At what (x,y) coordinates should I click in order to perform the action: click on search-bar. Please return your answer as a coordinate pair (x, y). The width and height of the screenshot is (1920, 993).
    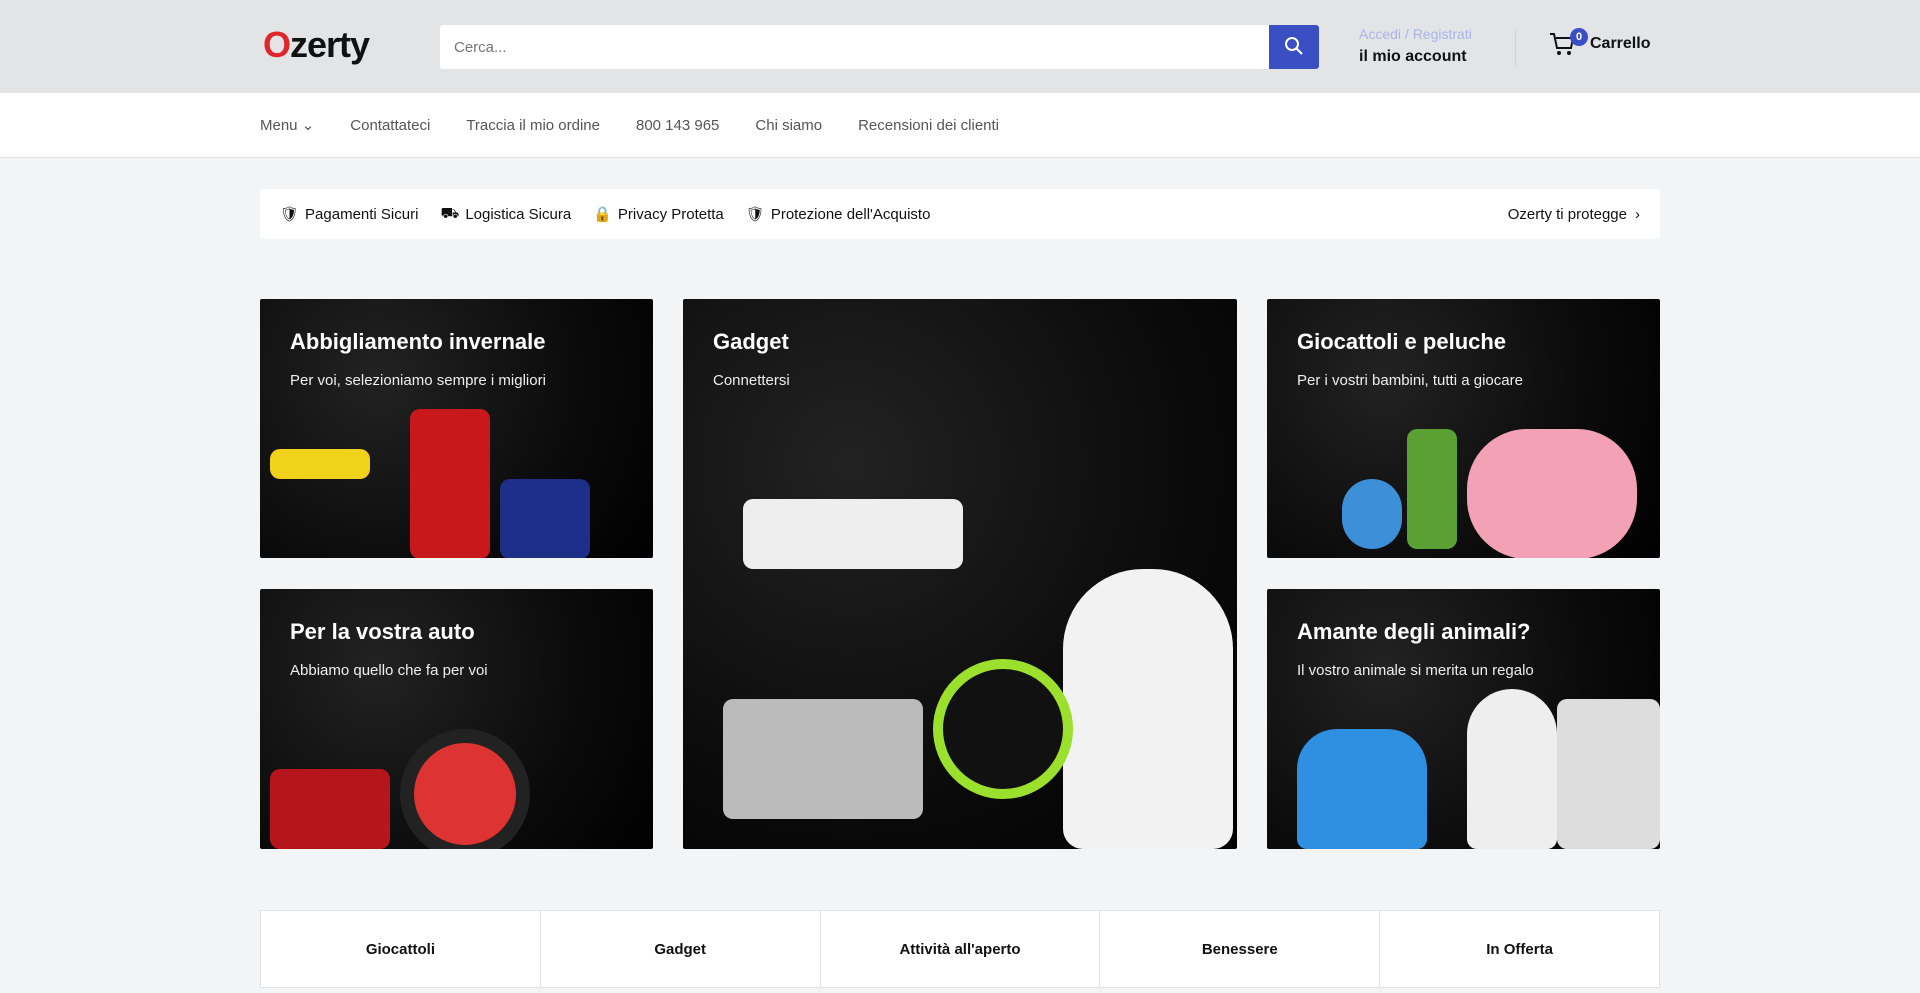
    Looking at the image, I should click on (879, 47).